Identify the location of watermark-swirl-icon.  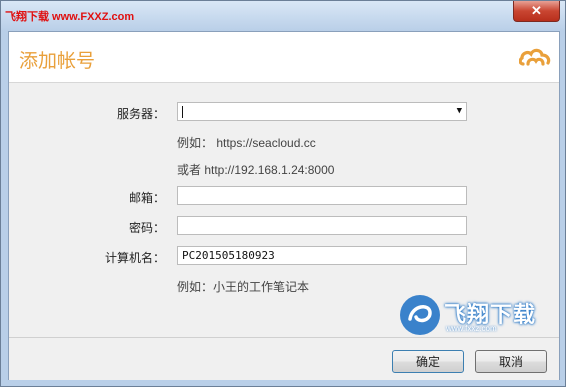
(420, 315).